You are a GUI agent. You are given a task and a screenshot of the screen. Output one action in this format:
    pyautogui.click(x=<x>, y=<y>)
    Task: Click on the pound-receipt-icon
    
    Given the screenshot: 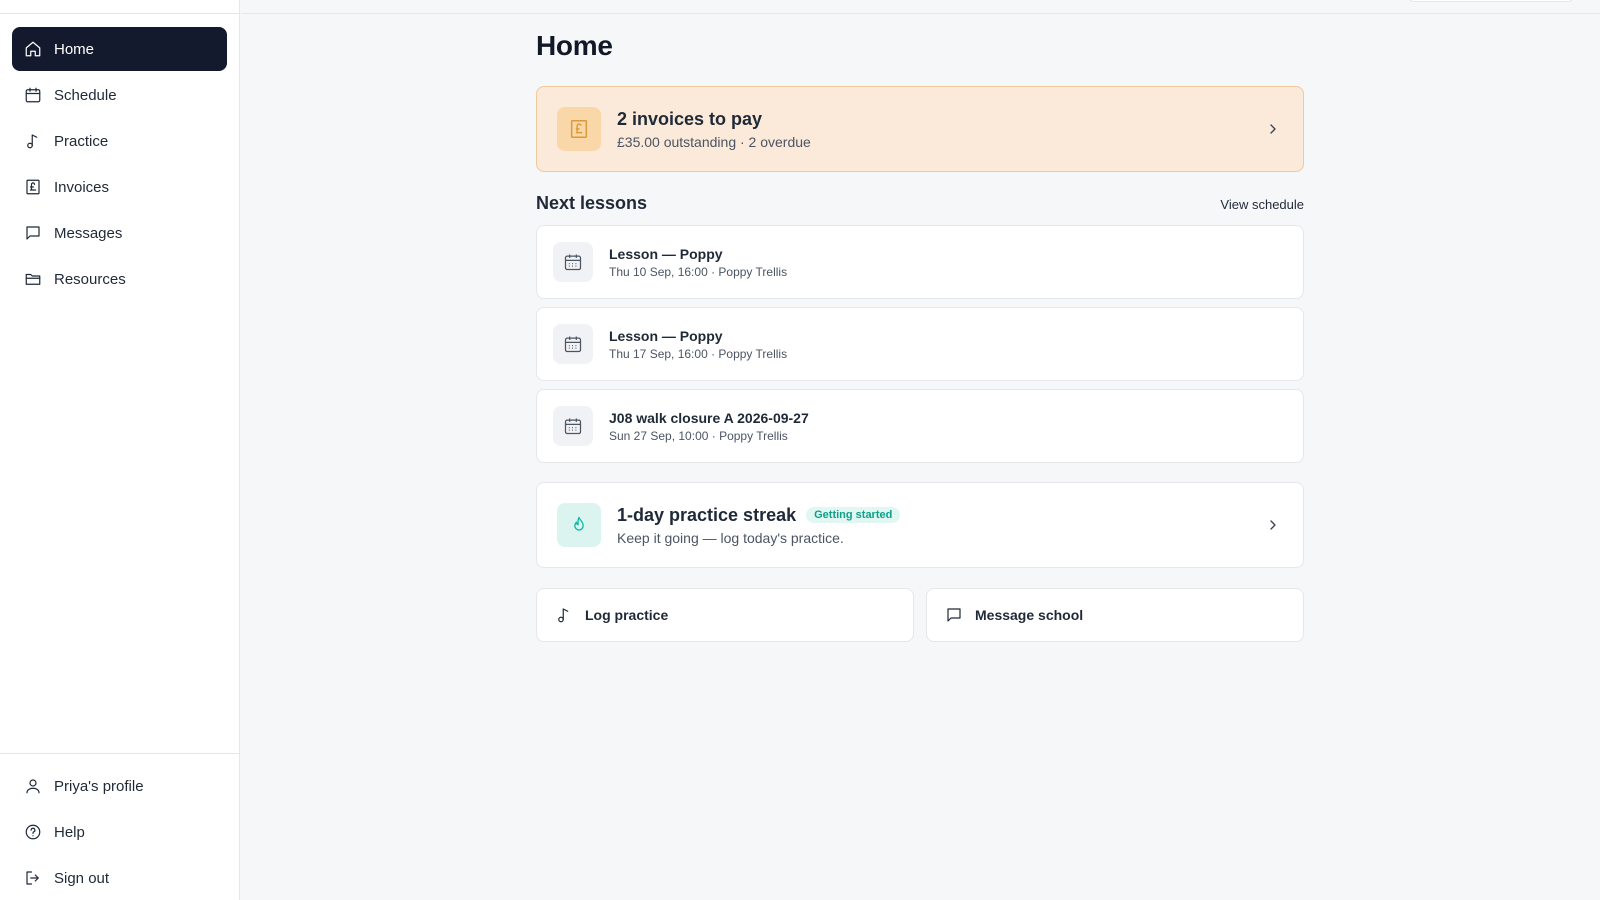 What is the action you would take?
    pyautogui.click(x=33, y=187)
    